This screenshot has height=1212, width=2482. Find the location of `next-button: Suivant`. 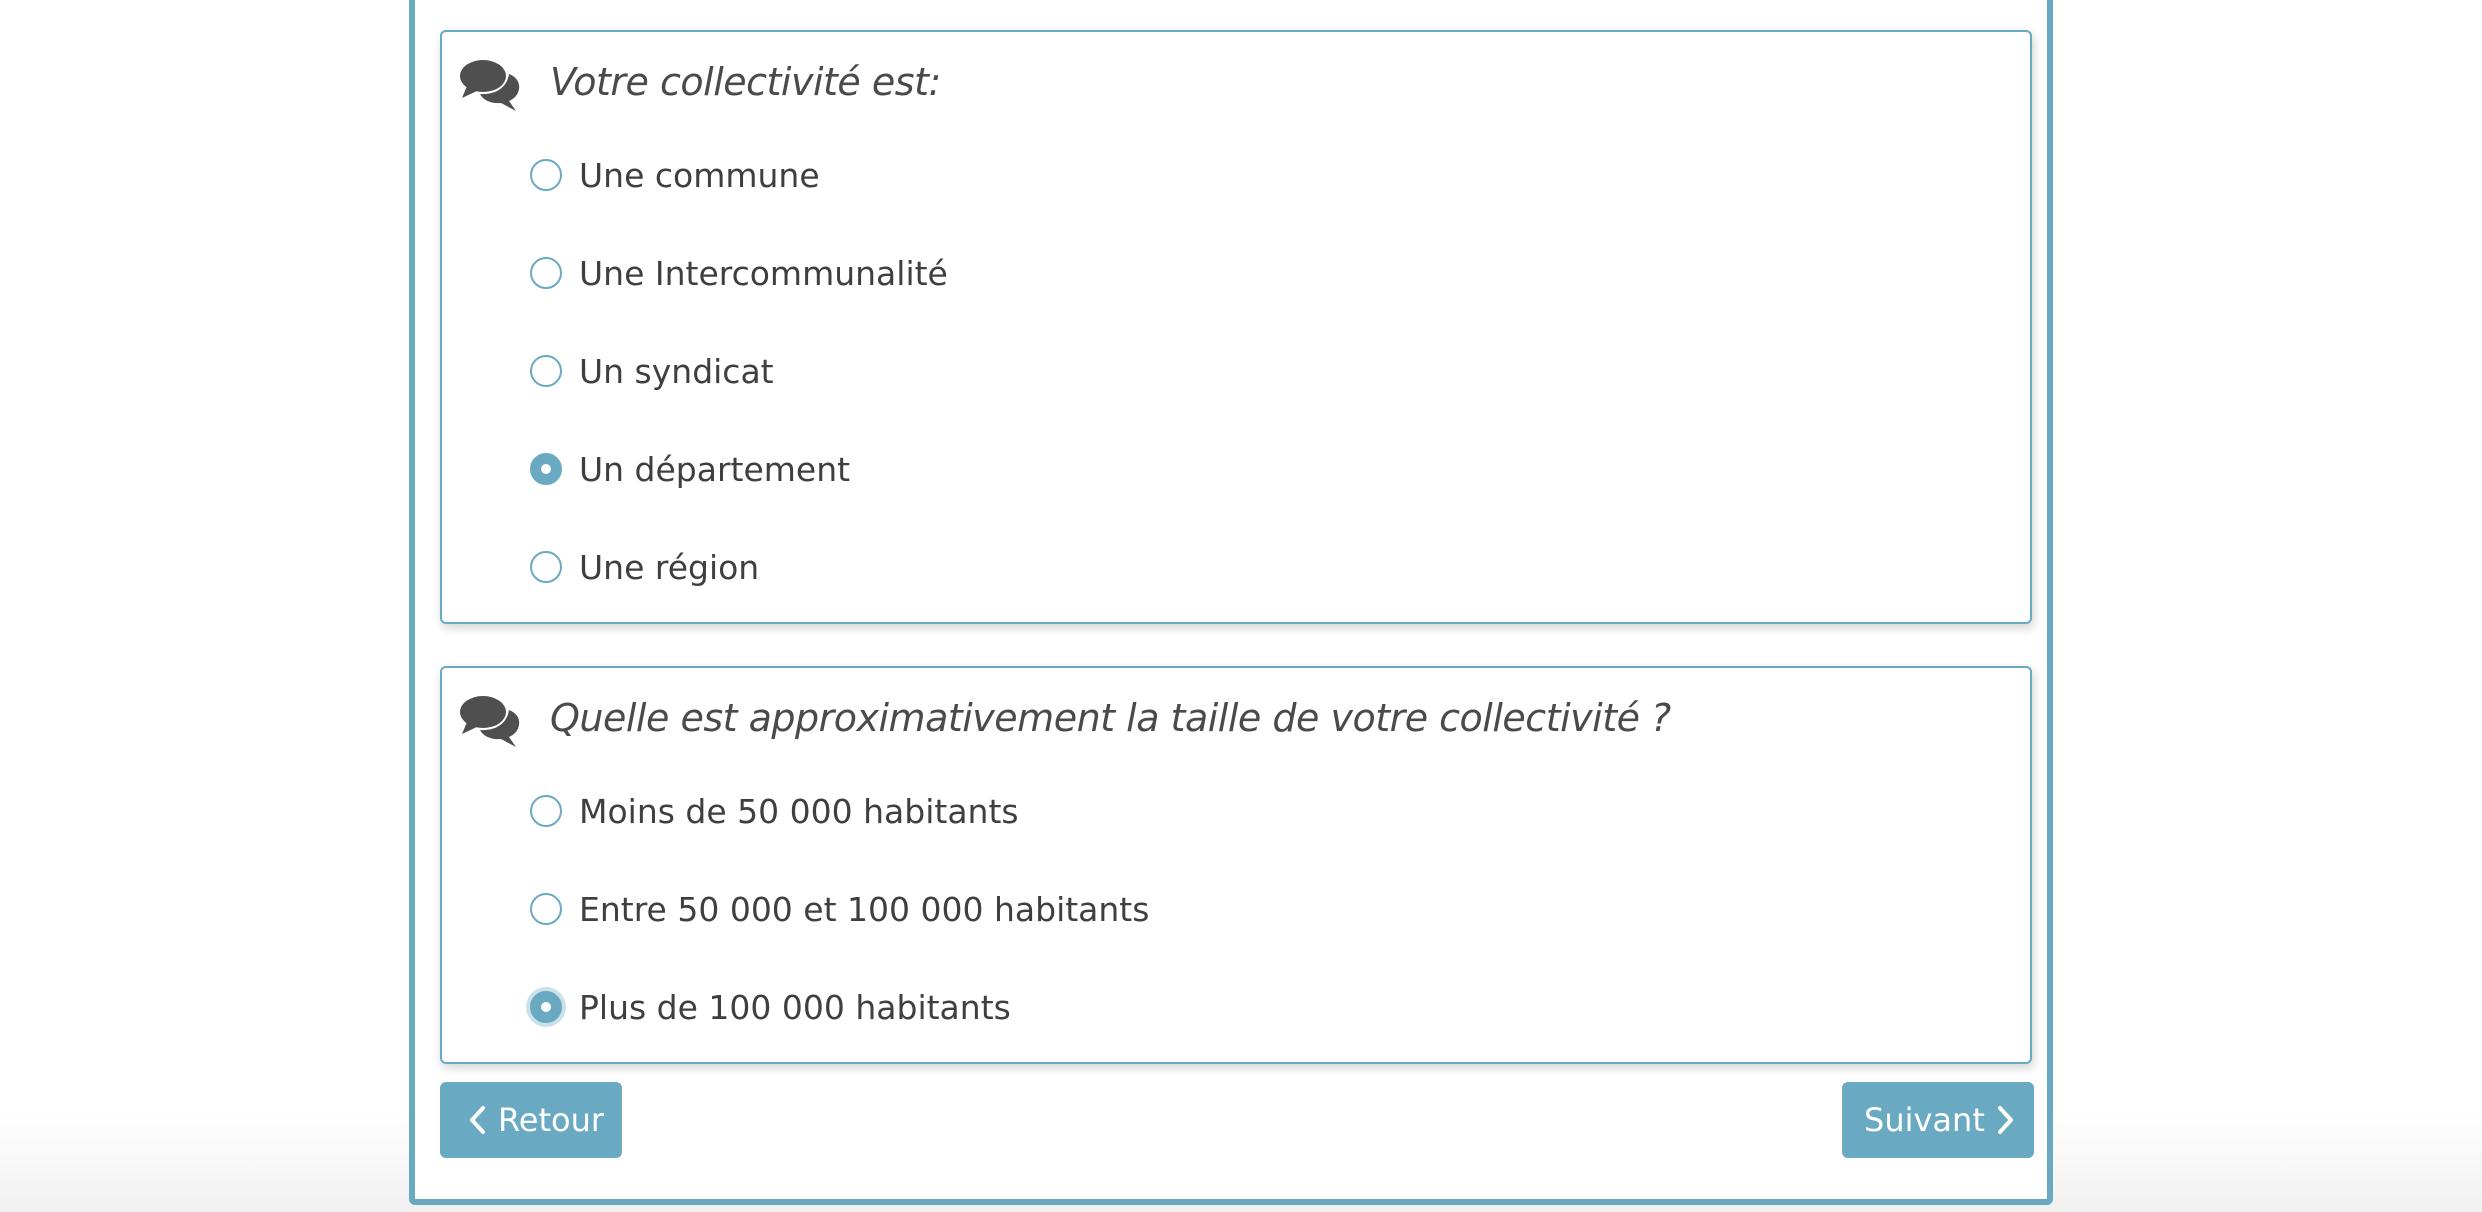

next-button: Suivant is located at coordinates (1938, 1120).